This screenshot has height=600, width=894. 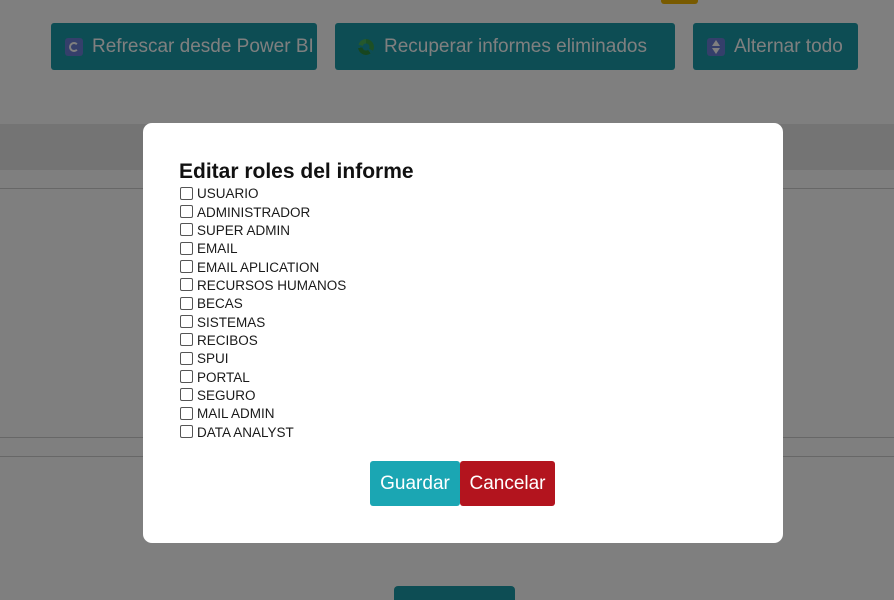 I want to click on role-option: EMAIL, so click(x=463, y=249).